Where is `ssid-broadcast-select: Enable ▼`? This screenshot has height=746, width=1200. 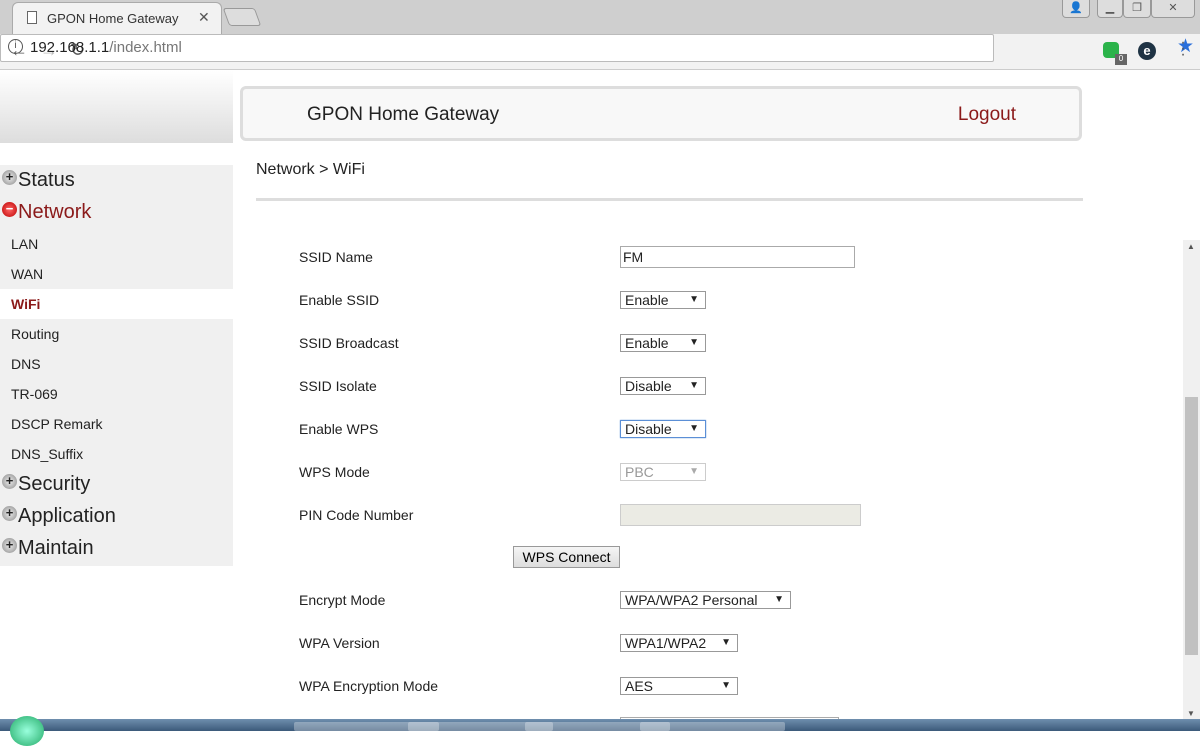
ssid-broadcast-select: Enable ▼ is located at coordinates (663, 343).